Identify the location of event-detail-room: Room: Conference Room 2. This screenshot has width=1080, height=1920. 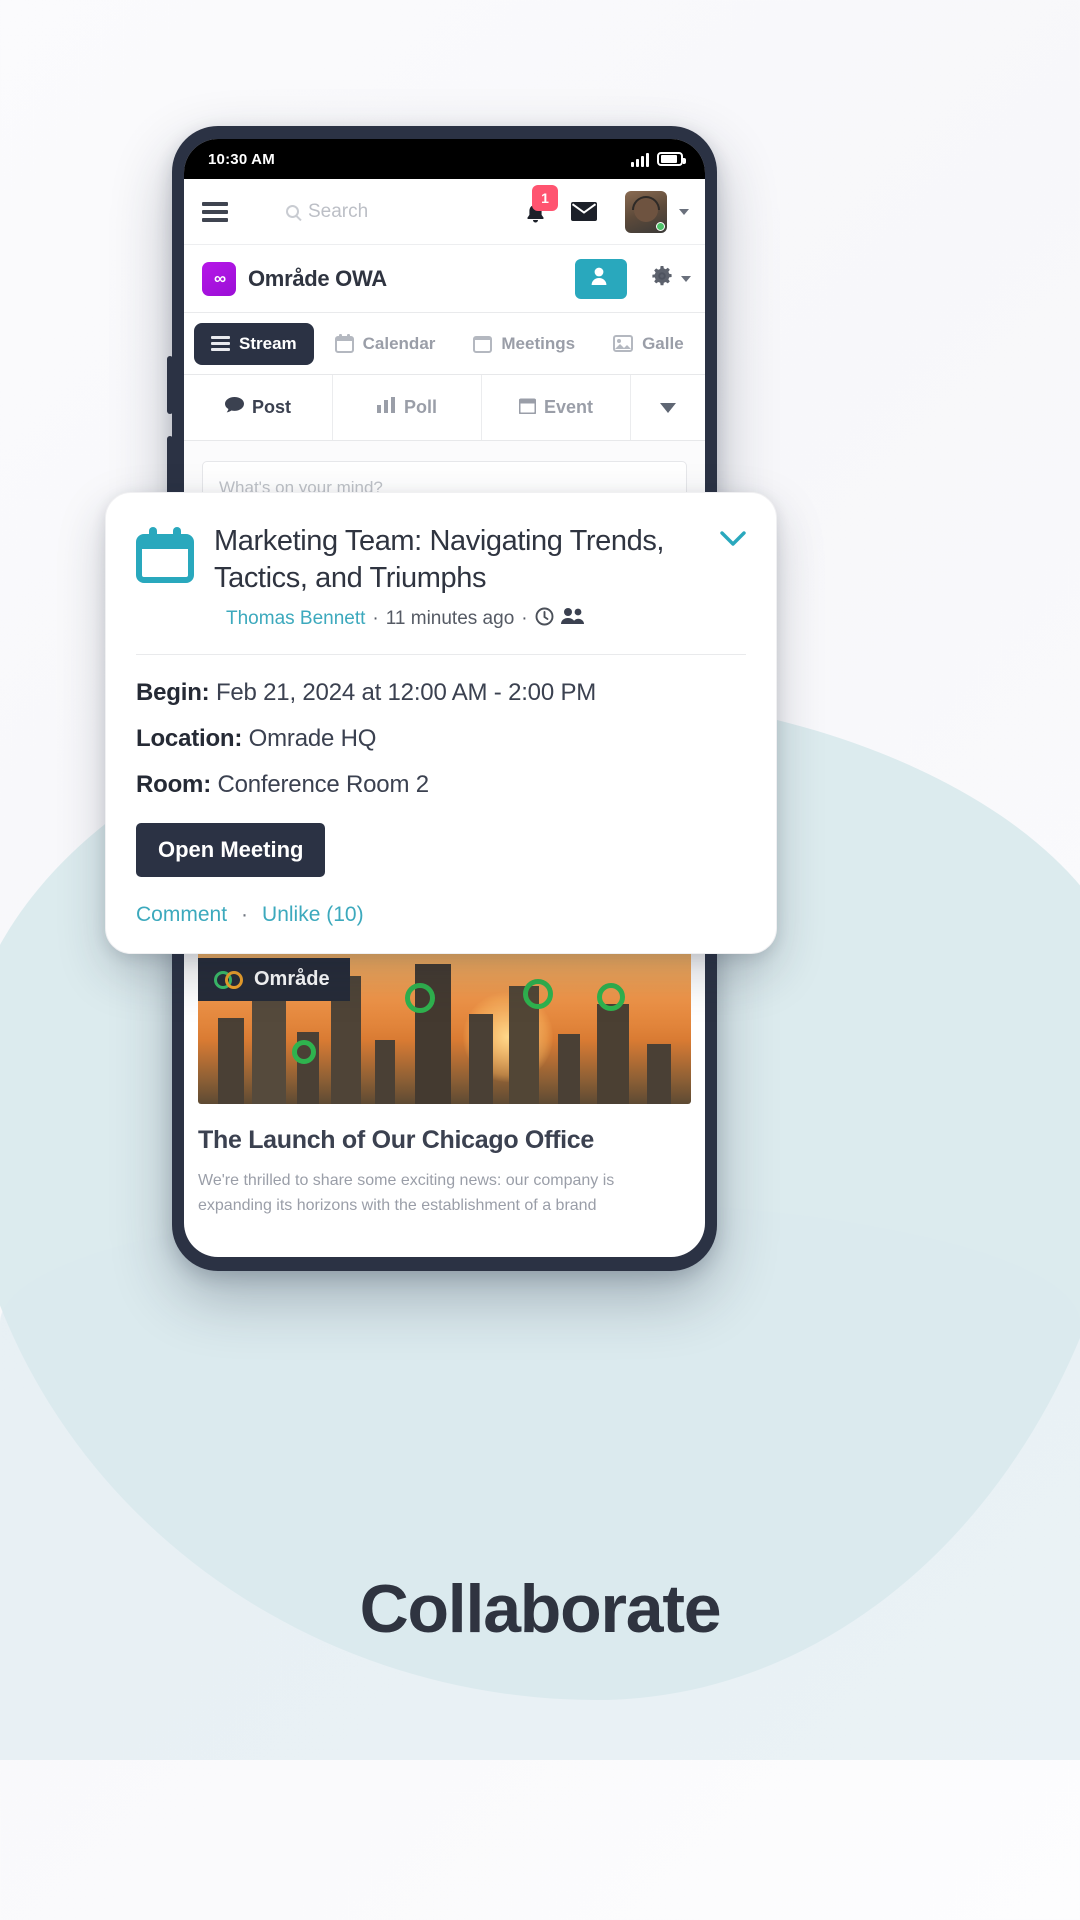
(441, 785).